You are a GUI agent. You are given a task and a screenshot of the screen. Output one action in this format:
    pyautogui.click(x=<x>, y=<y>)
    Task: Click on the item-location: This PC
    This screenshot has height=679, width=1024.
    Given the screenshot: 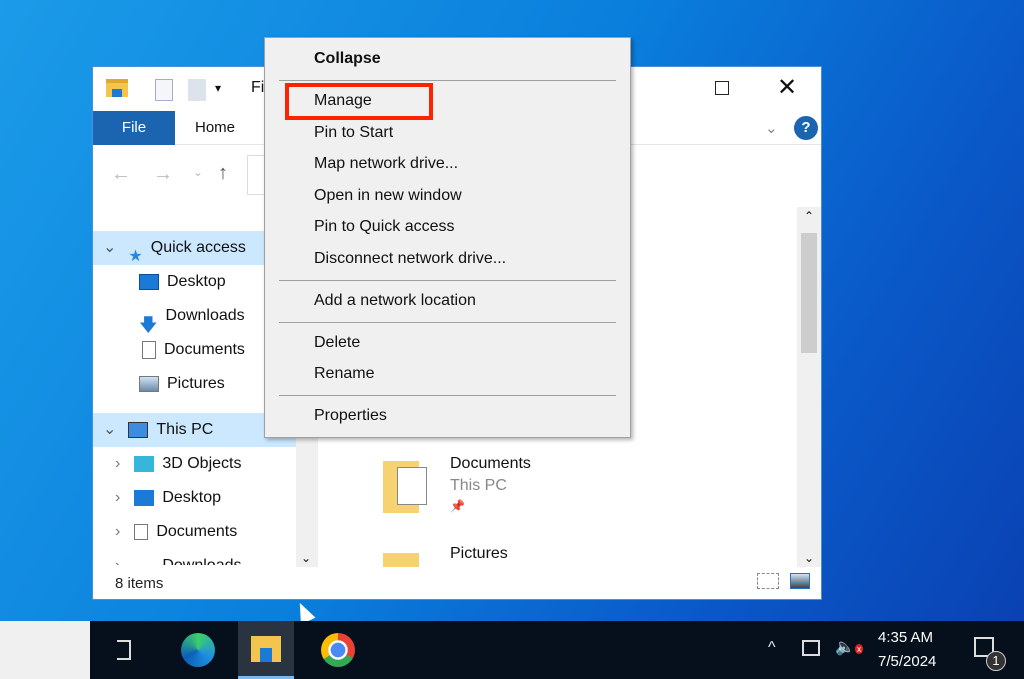 What is the action you would take?
    pyautogui.click(x=478, y=485)
    